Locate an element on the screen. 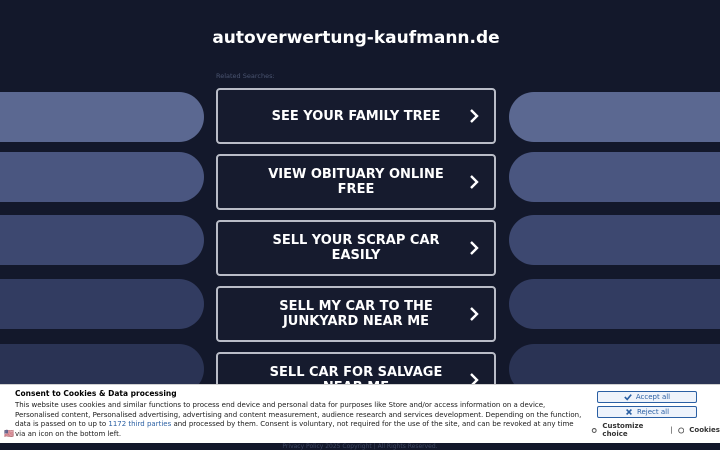 Image resolution: width=720 pixels, height=450 pixels. related-link: SEE YOUR FAMILY TREE is located at coordinates (356, 116).